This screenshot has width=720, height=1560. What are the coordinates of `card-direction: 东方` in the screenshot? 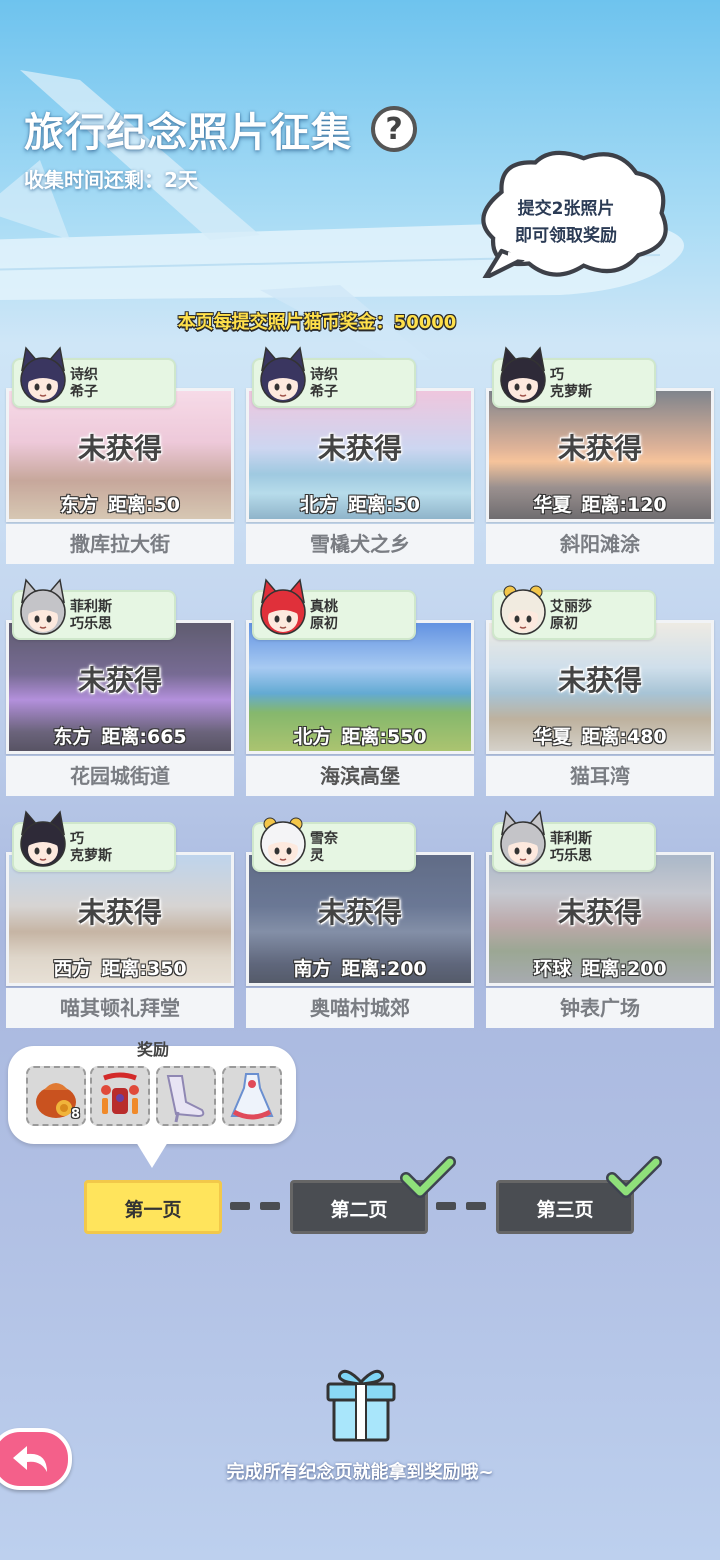 It's located at (72, 737).